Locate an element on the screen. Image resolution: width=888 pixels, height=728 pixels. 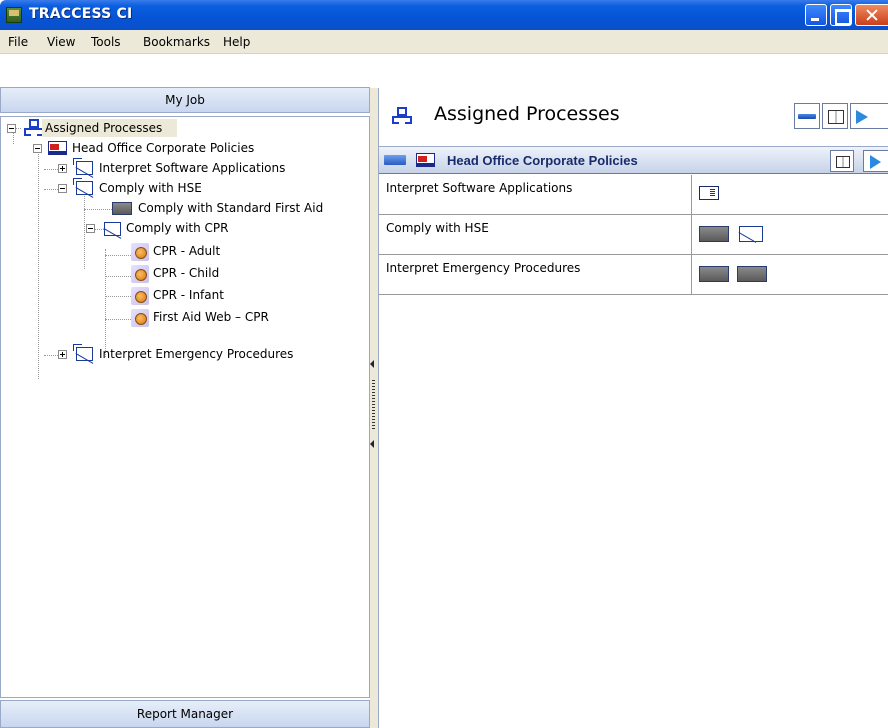
section-header: Head Office Corporate Policies is located at coordinates (633, 160).